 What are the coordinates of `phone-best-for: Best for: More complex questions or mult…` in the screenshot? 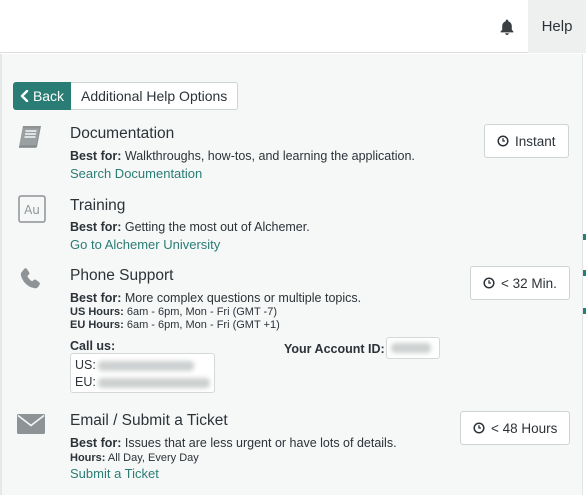 It's located at (215, 298).